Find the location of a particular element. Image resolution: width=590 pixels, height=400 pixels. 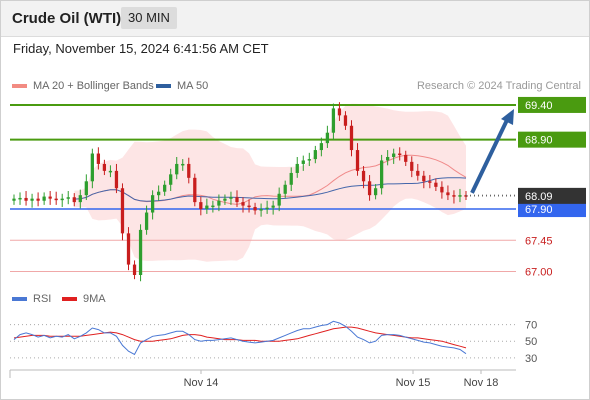

rsi-9ma-line is located at coordinates (240, 337).